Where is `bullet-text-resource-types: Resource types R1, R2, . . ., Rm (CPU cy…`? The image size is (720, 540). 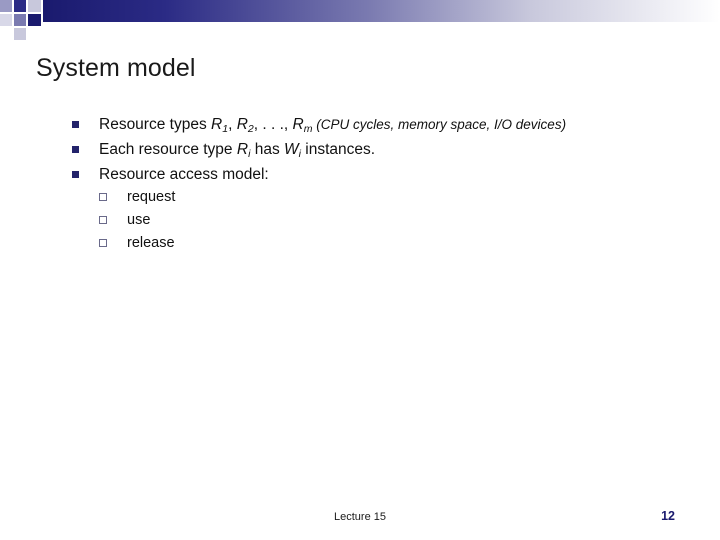
bullet-text-resource-types: Resource types R1, R2, . . ., Rm (CPU cy… is located at coordinates (333, 126).